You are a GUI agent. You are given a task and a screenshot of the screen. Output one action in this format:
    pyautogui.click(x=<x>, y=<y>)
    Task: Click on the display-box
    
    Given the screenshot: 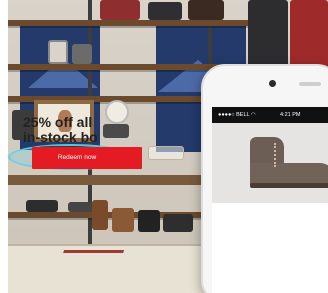 What is the action you would take?
    pyautogui.click(x=166, y=153)
    